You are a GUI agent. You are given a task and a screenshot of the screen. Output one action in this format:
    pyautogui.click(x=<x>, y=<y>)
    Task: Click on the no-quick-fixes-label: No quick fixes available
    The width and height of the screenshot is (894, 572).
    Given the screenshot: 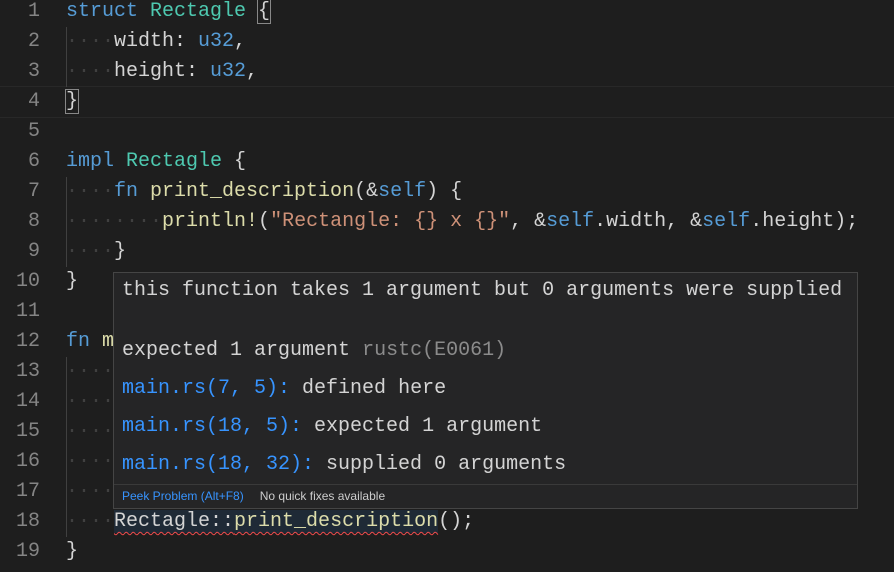 What is the action you would take?
    pyautogui.click(x=322, y=496)
    